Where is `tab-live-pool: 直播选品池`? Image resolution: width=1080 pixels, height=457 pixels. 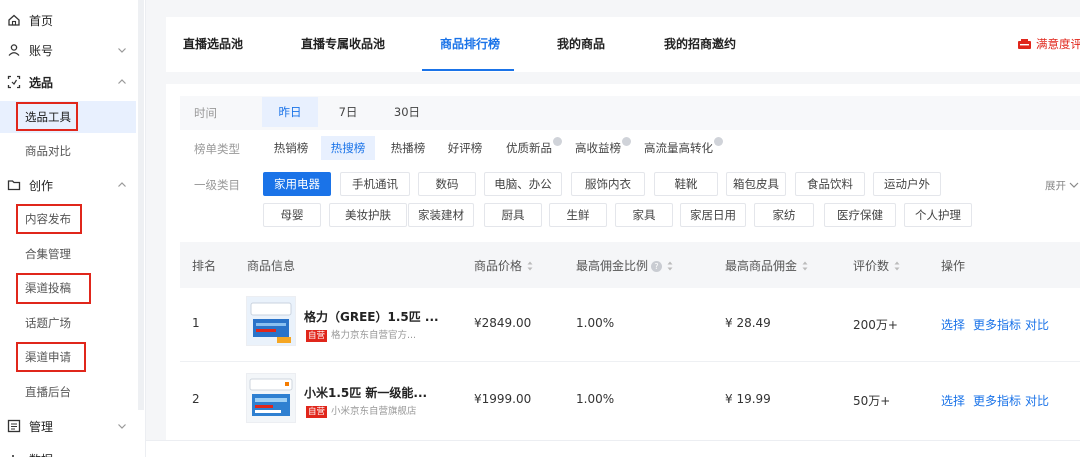 tab-live-pool: 直播选品池 is located at coordinates (213, 44).